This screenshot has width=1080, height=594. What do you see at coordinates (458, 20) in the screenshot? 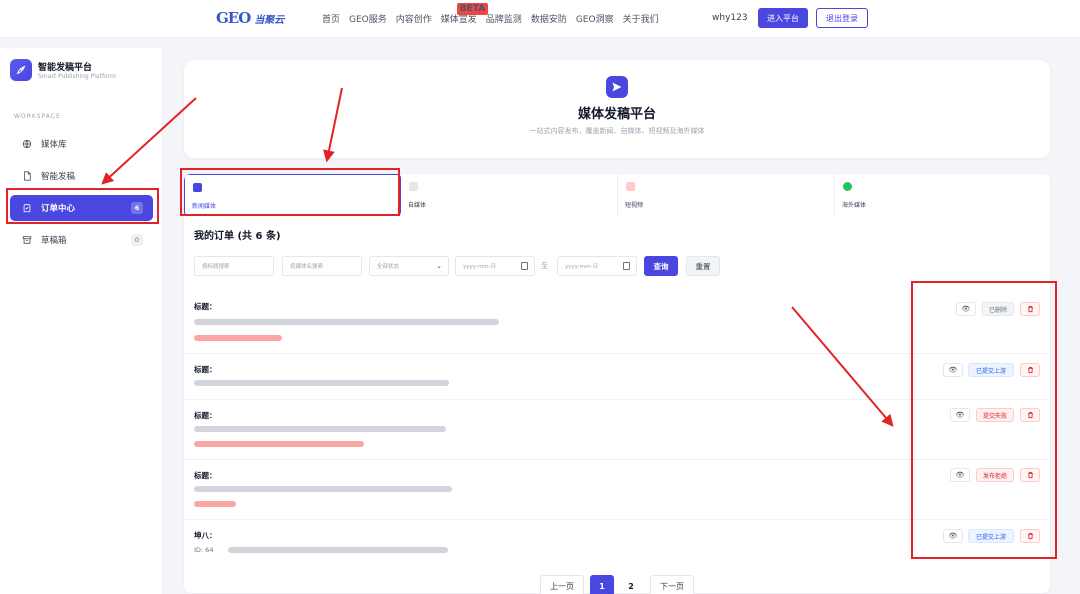
I see `nav-link-media-label: 媒体宣发` at bounding box center [458, 20].